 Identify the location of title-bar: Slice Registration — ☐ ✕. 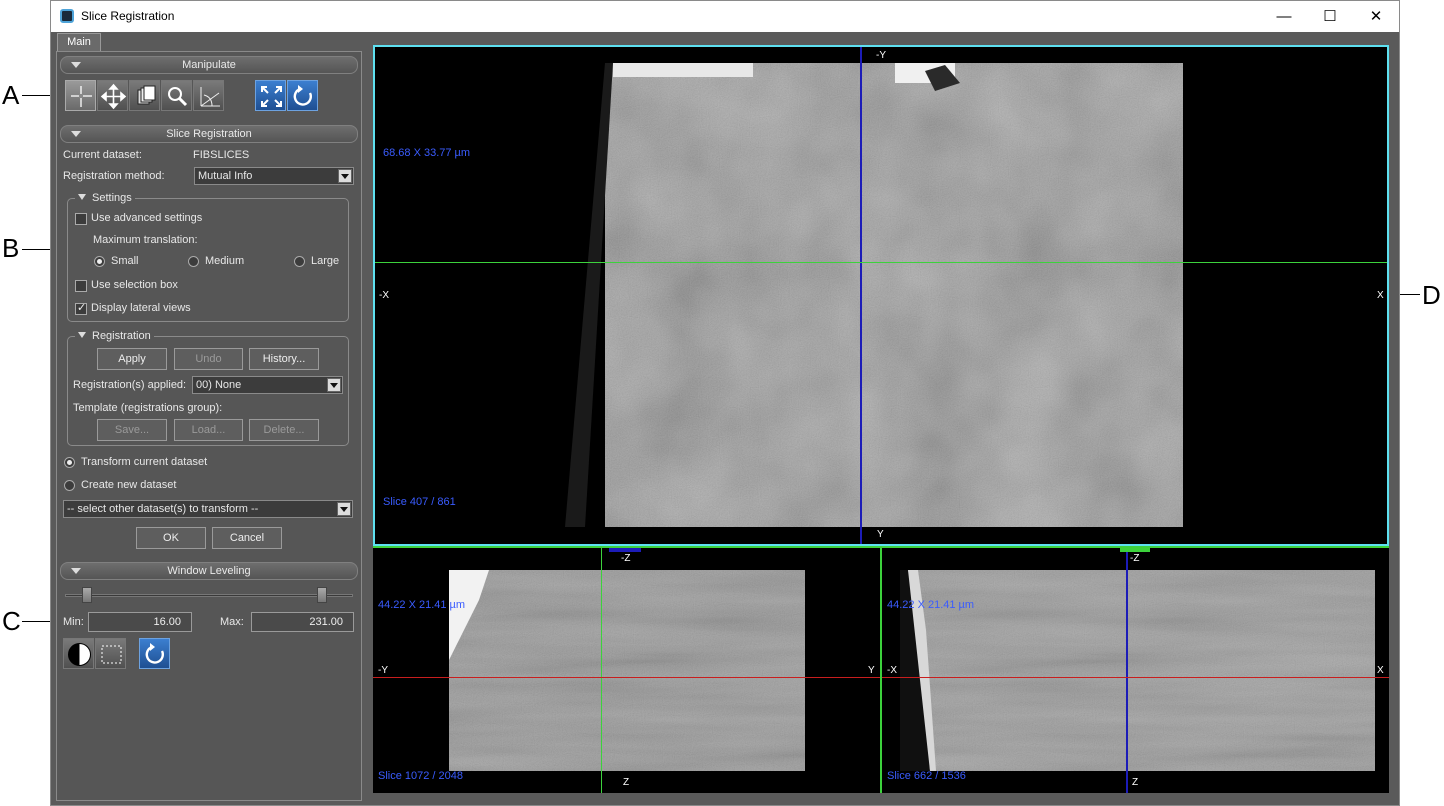
(725, 16).